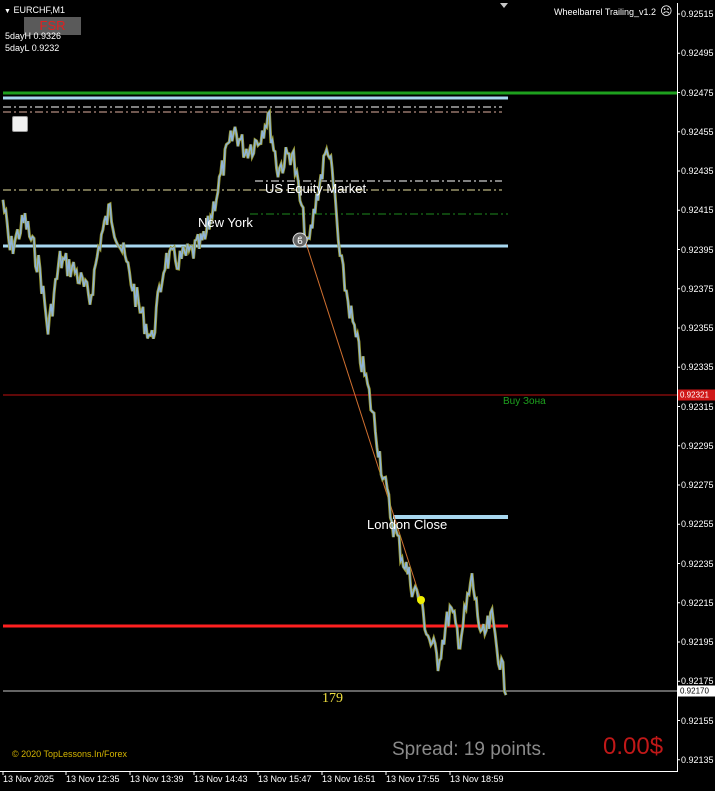 This screenshot has width=715, height=791. Describe the element at coordinates (504, 5) in the screenshot. I see `chart-shift-marker` at that location.